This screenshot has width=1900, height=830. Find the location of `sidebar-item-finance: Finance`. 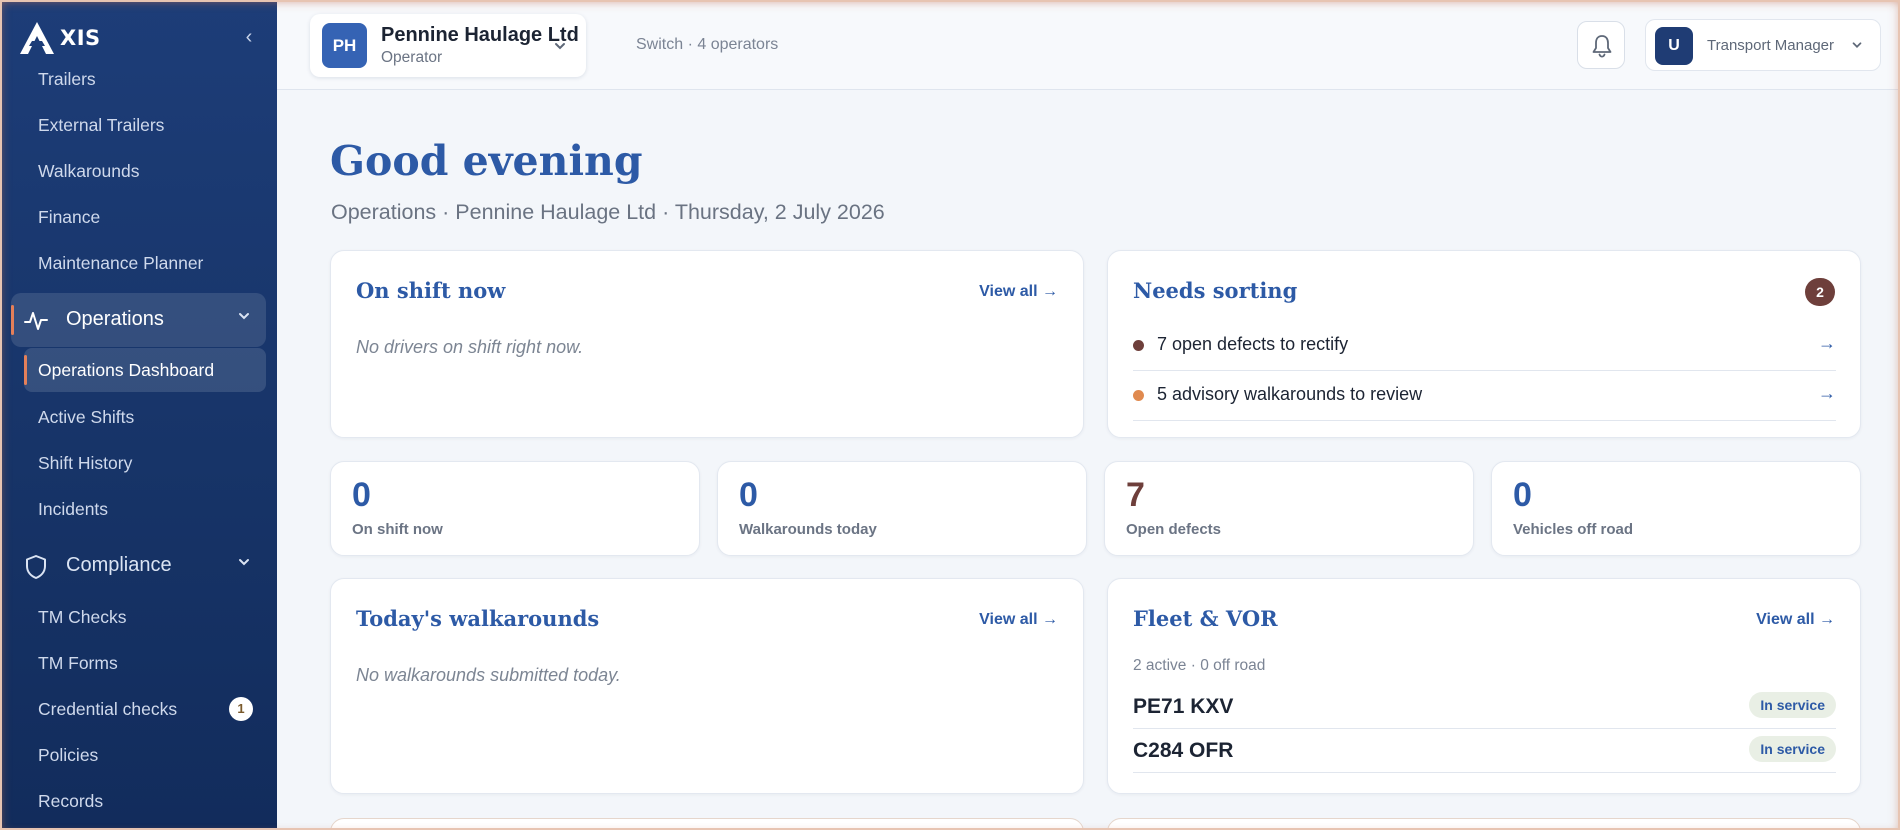

sidebar-item-finance: Finance is located at coordinates (69, 217).